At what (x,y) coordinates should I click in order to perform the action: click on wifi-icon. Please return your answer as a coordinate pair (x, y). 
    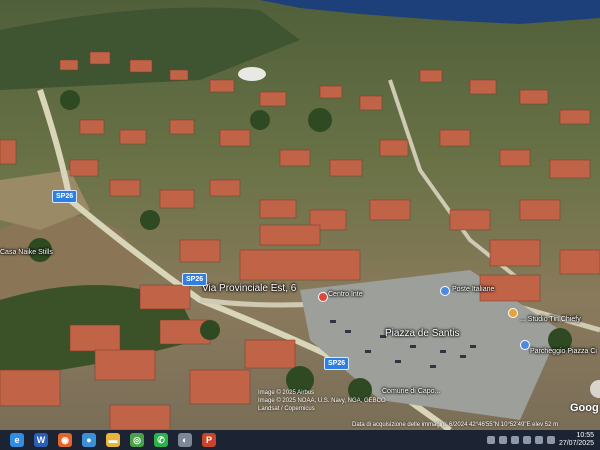
    Looking at the image, I should click on (526, 440).